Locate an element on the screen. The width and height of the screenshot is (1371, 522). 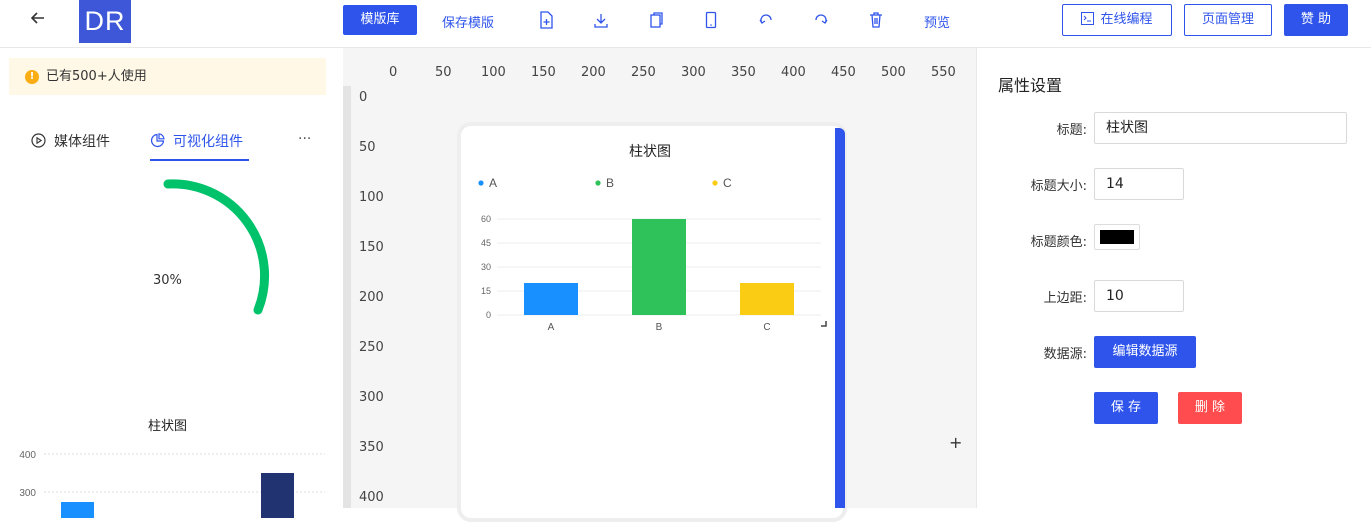
tab-visualization: 可视化组件 is located at coordinates (196, 141).